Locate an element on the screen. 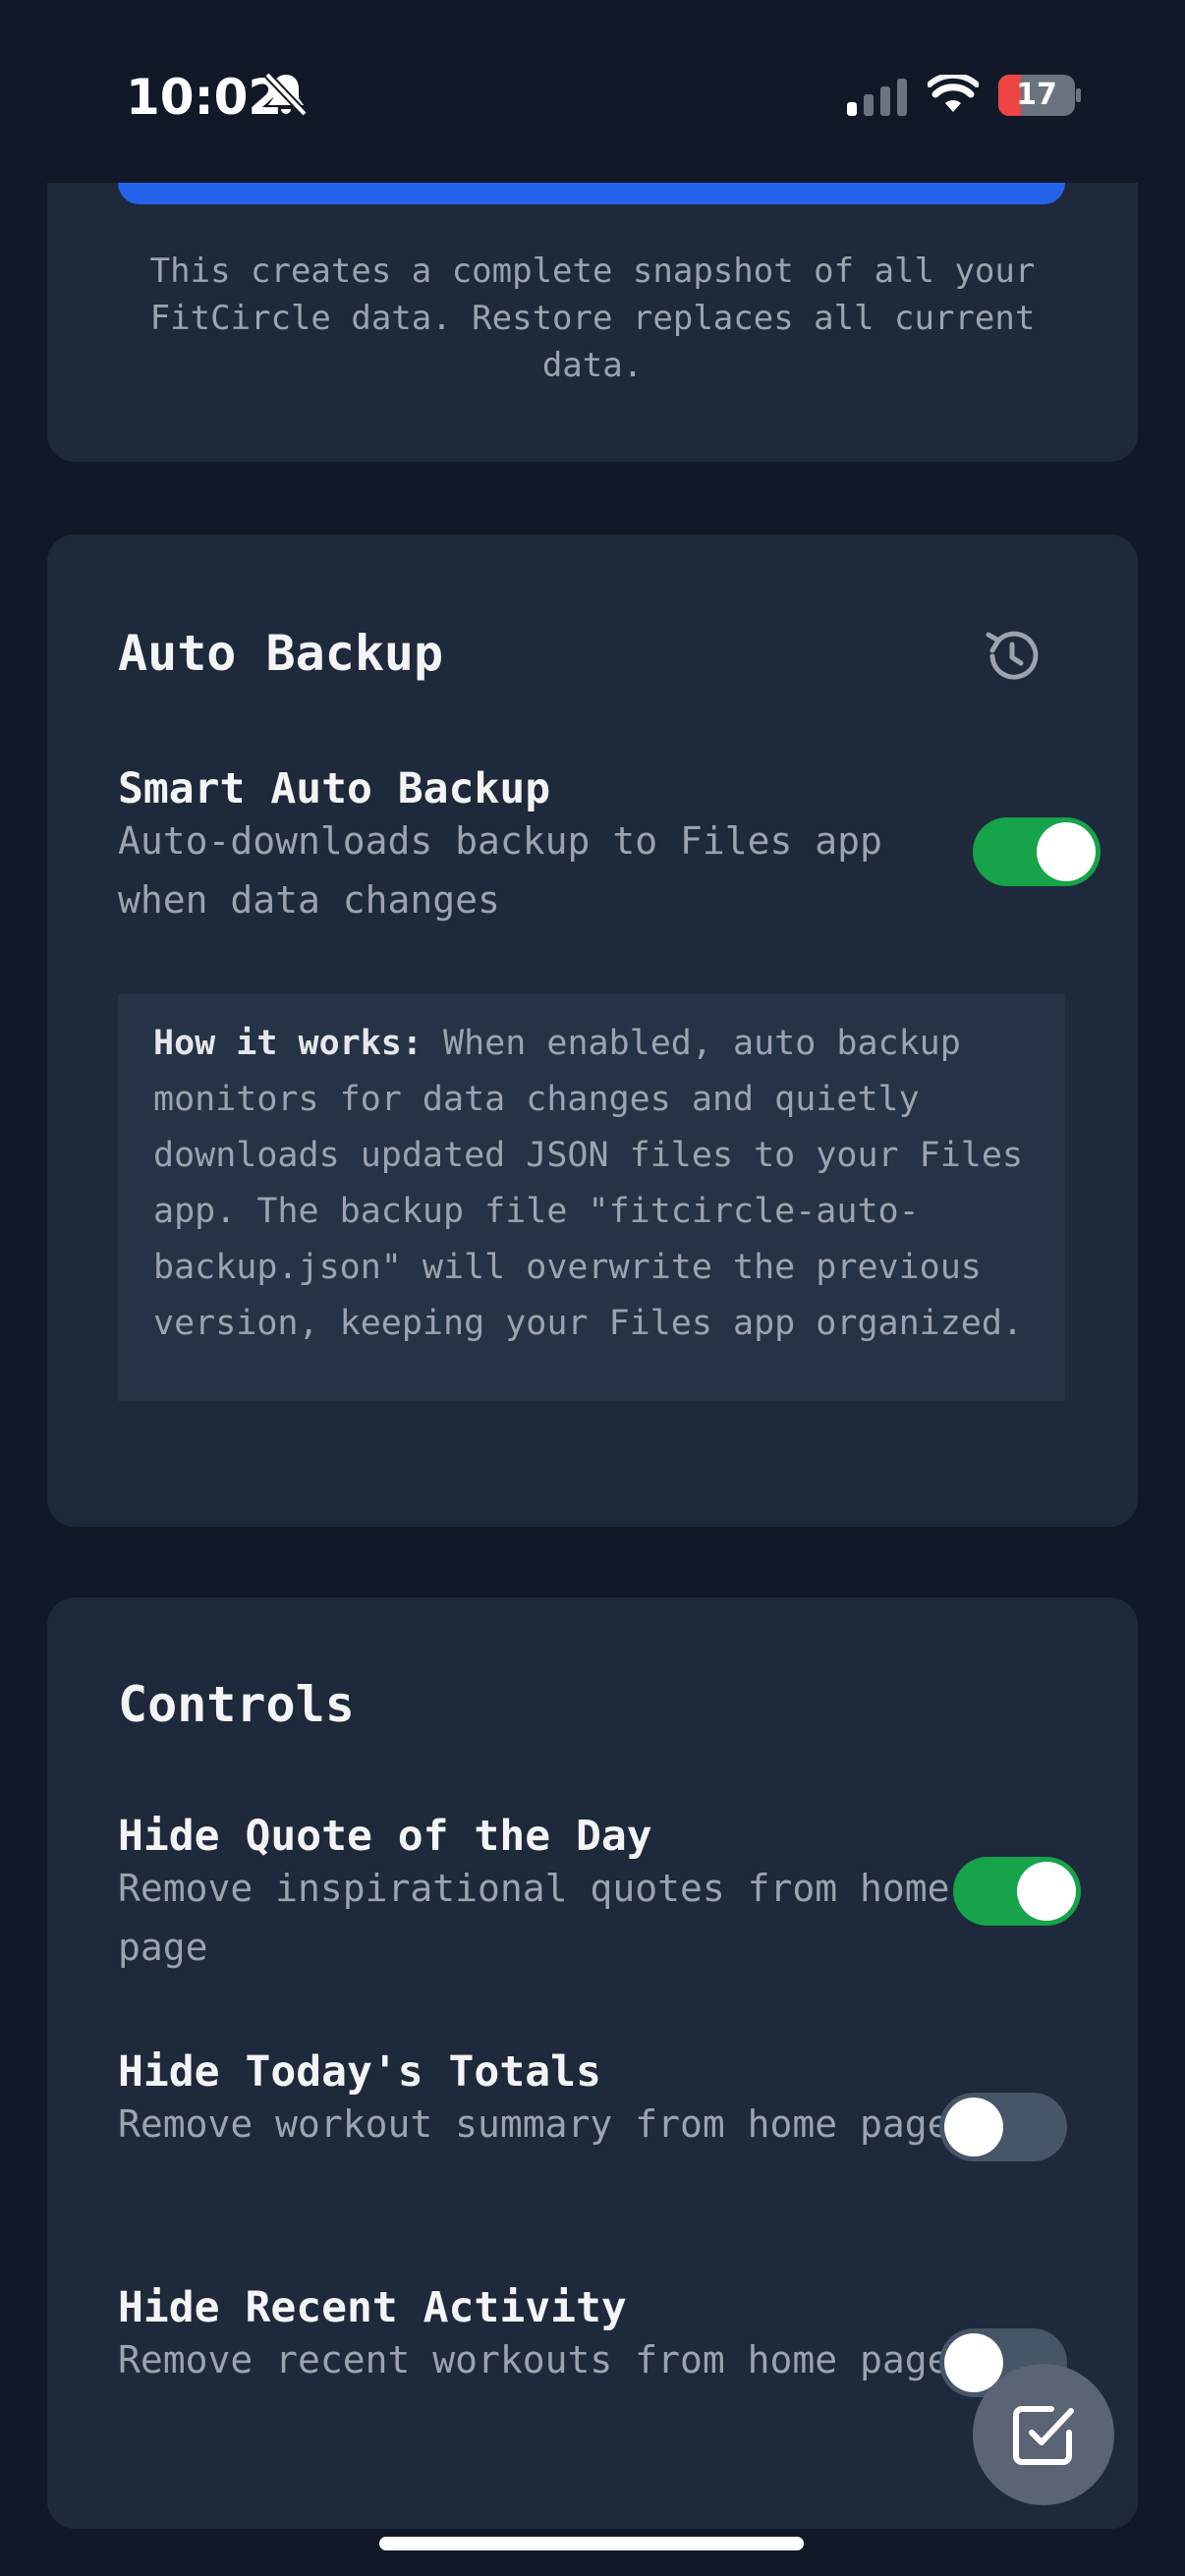 This screenshot has width=1185, height=2576. hide-quote-toggle is located at coordinates (1017, 1891).